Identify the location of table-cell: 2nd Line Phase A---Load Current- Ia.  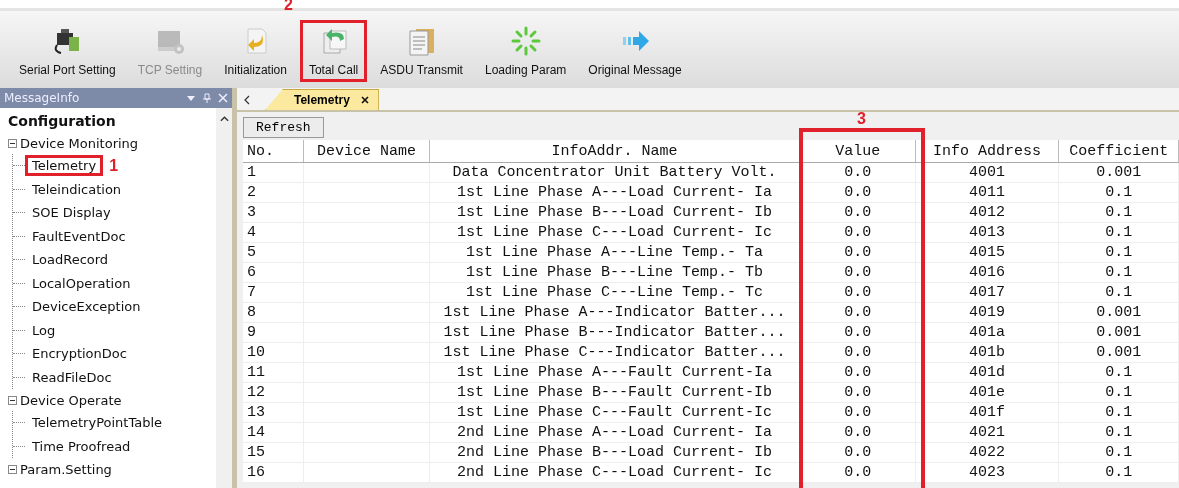
(615, 432).